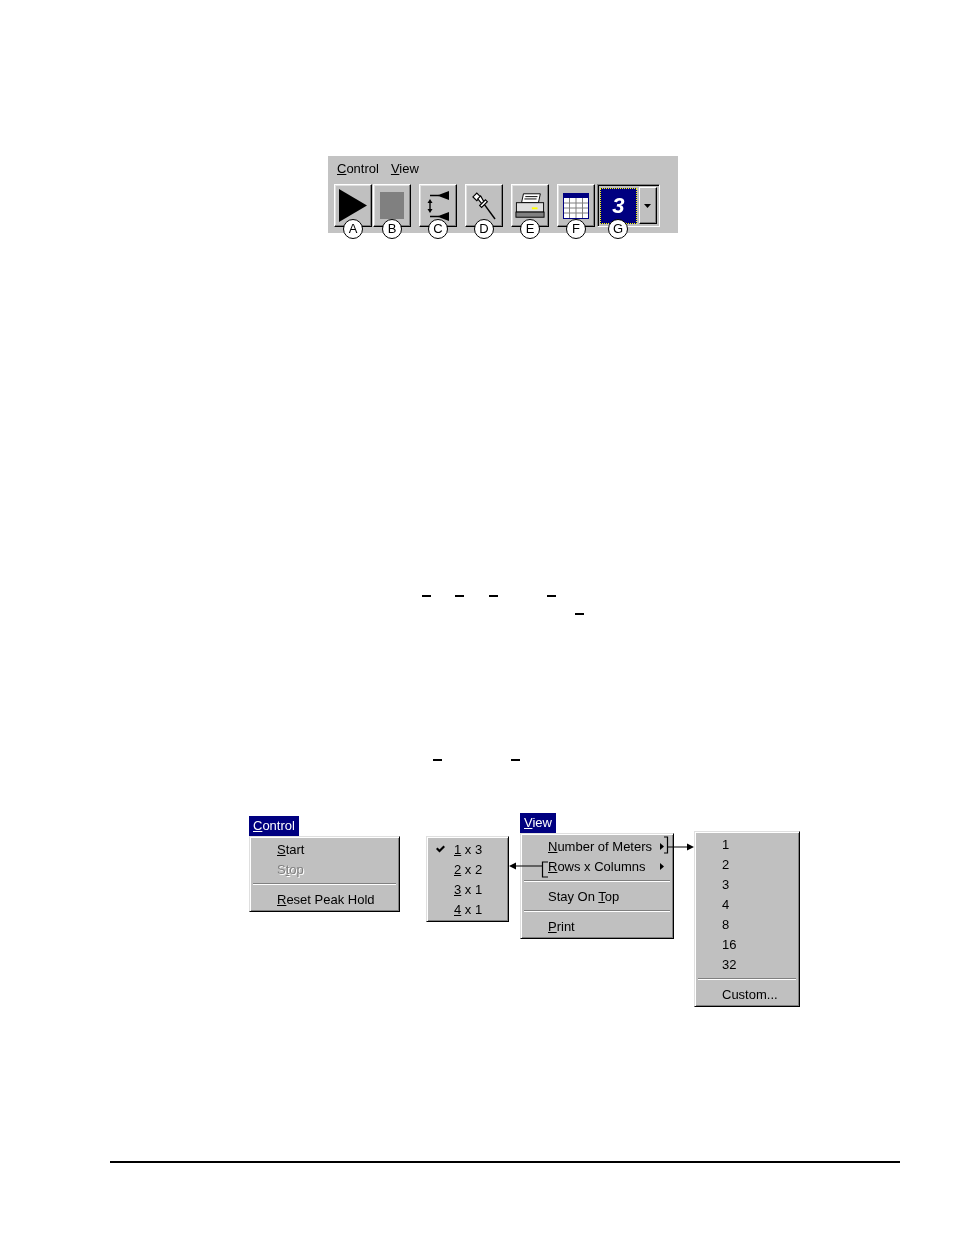  I want to click on menu-title: Control, so click(274, 826).